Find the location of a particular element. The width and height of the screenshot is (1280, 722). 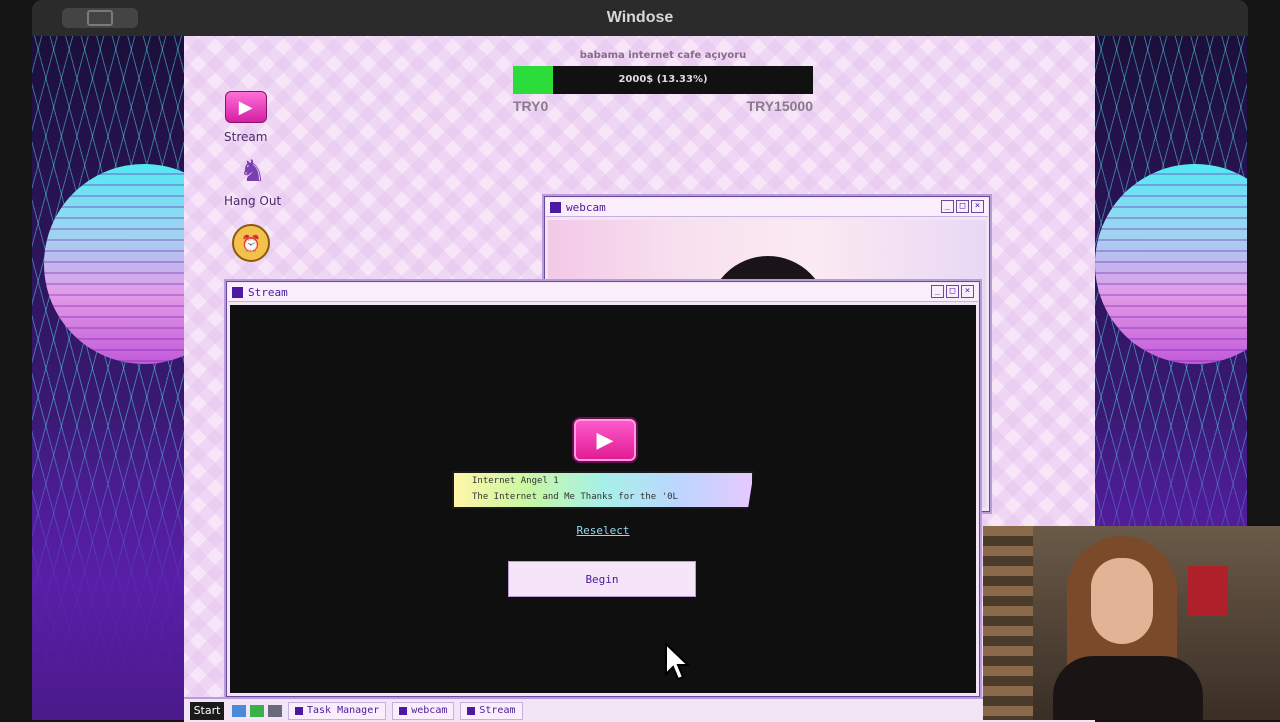

desktop-icon-label: Stream is located at coordinates (246, 137).